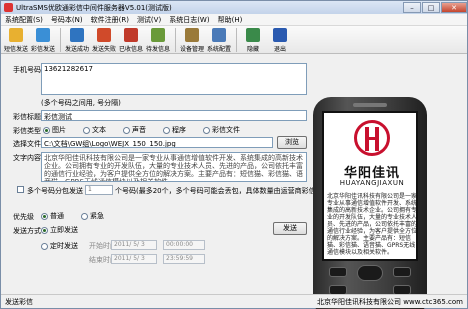 The height and width of the screenshot is (309, 468). What do you see at coordinates (184, 259) in the screenshot?
I see `end-time-picker: 23:59:59` at bounding box center [184, 259].